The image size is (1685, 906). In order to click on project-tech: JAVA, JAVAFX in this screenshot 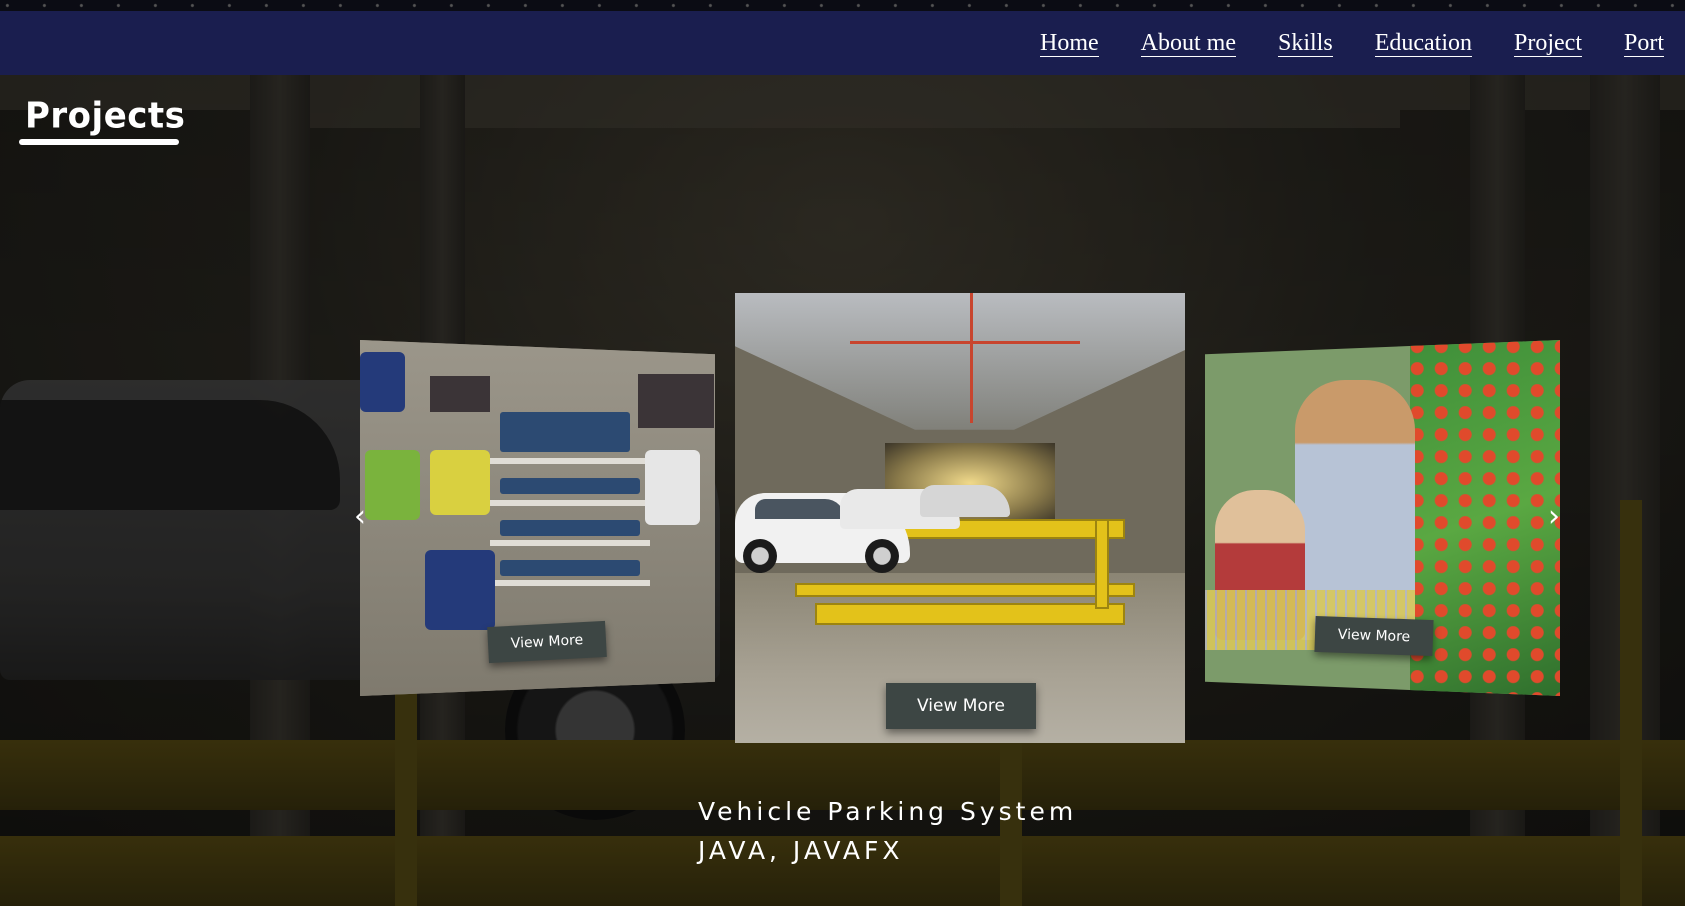, I will do `click(801, 850)`.